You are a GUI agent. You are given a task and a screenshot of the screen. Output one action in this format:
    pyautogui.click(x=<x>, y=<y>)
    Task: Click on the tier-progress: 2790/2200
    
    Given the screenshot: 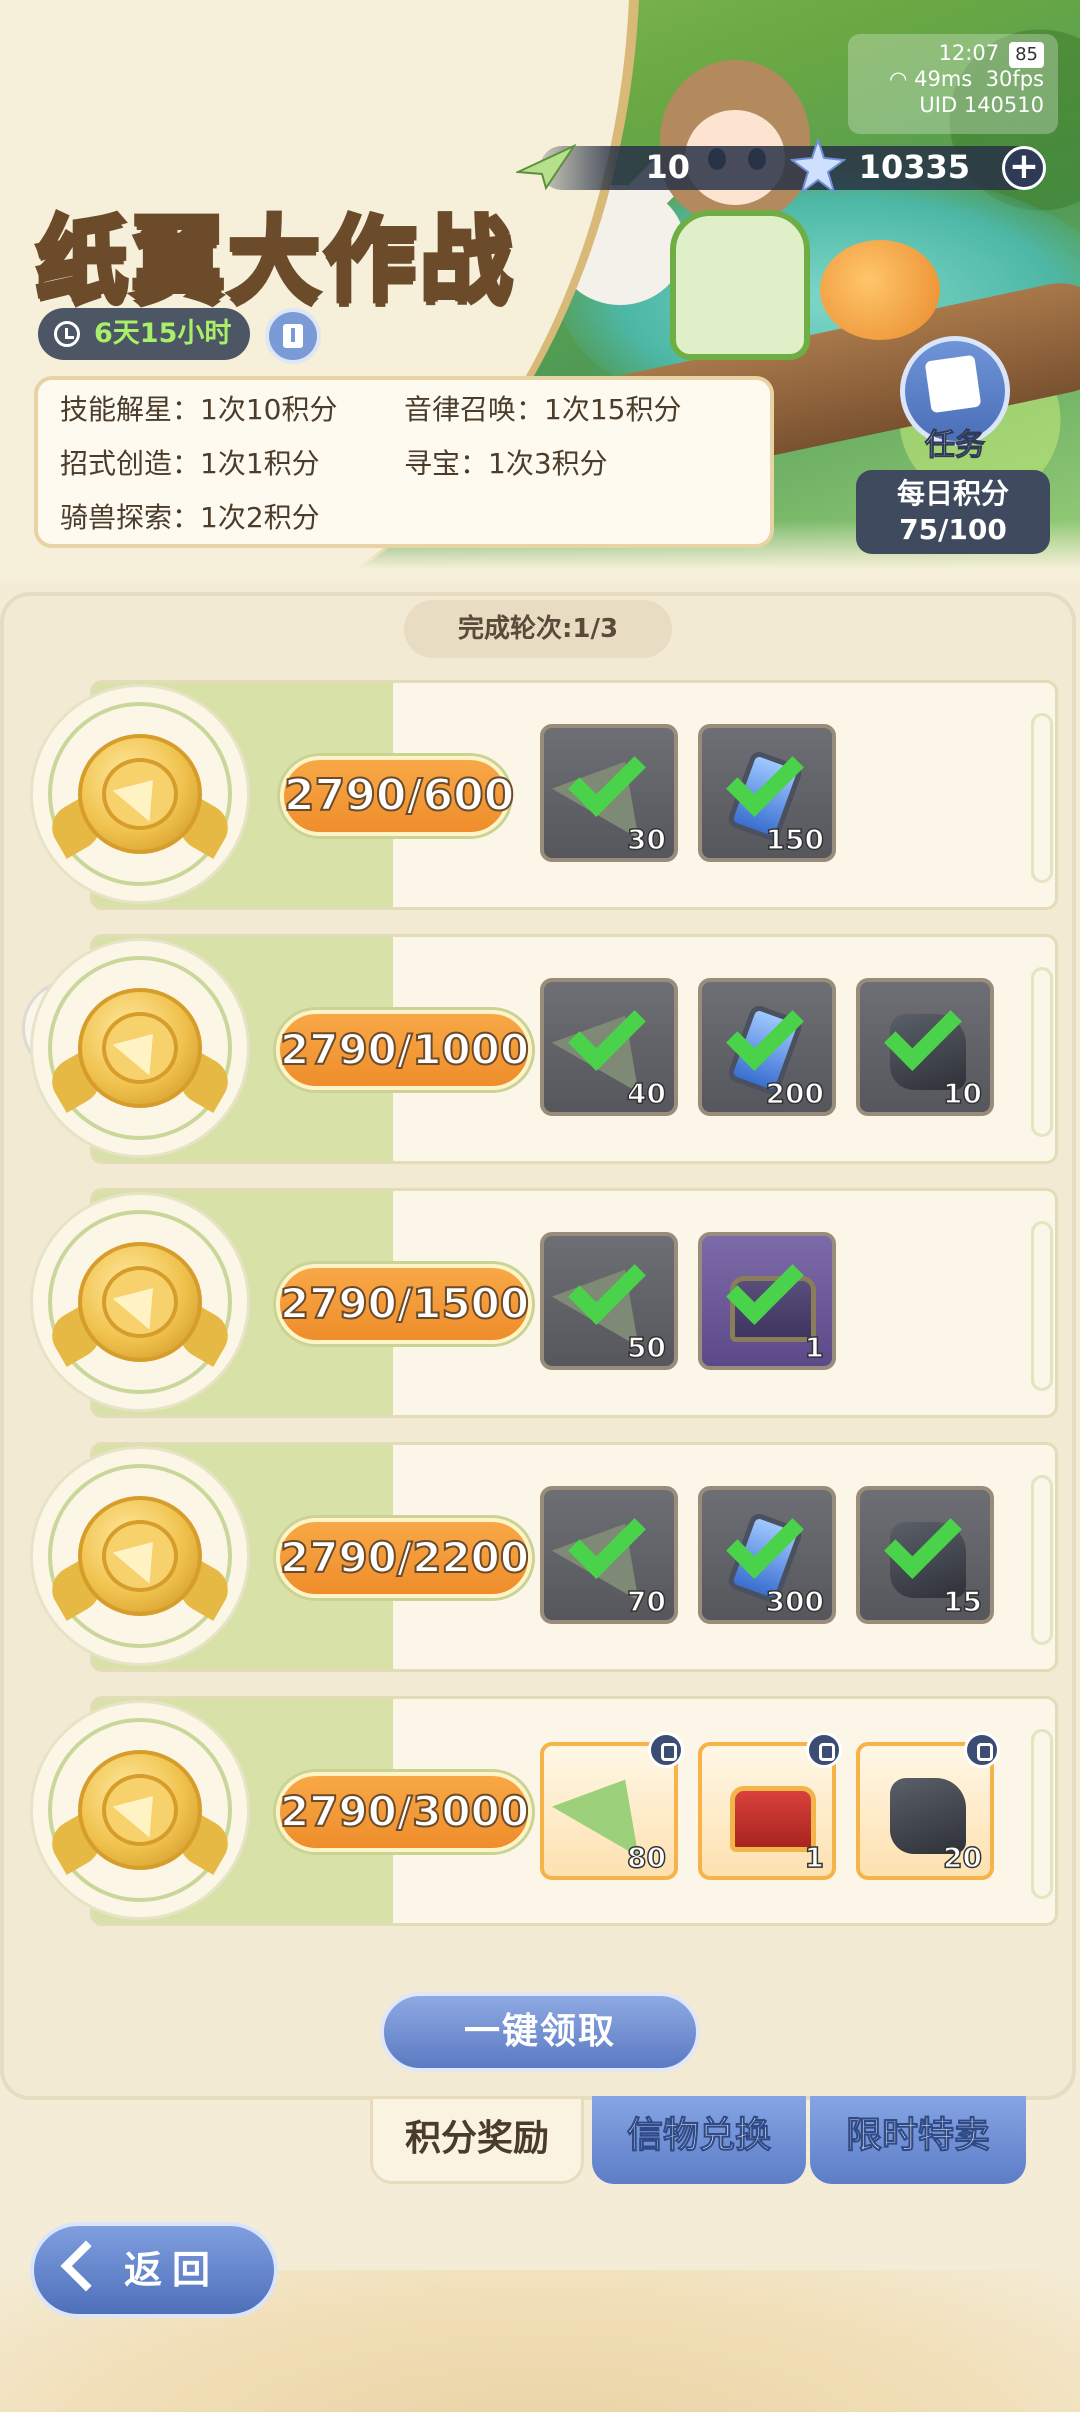 What is the action you would take?
    pyautogui.click(x=404, y=1558)
    